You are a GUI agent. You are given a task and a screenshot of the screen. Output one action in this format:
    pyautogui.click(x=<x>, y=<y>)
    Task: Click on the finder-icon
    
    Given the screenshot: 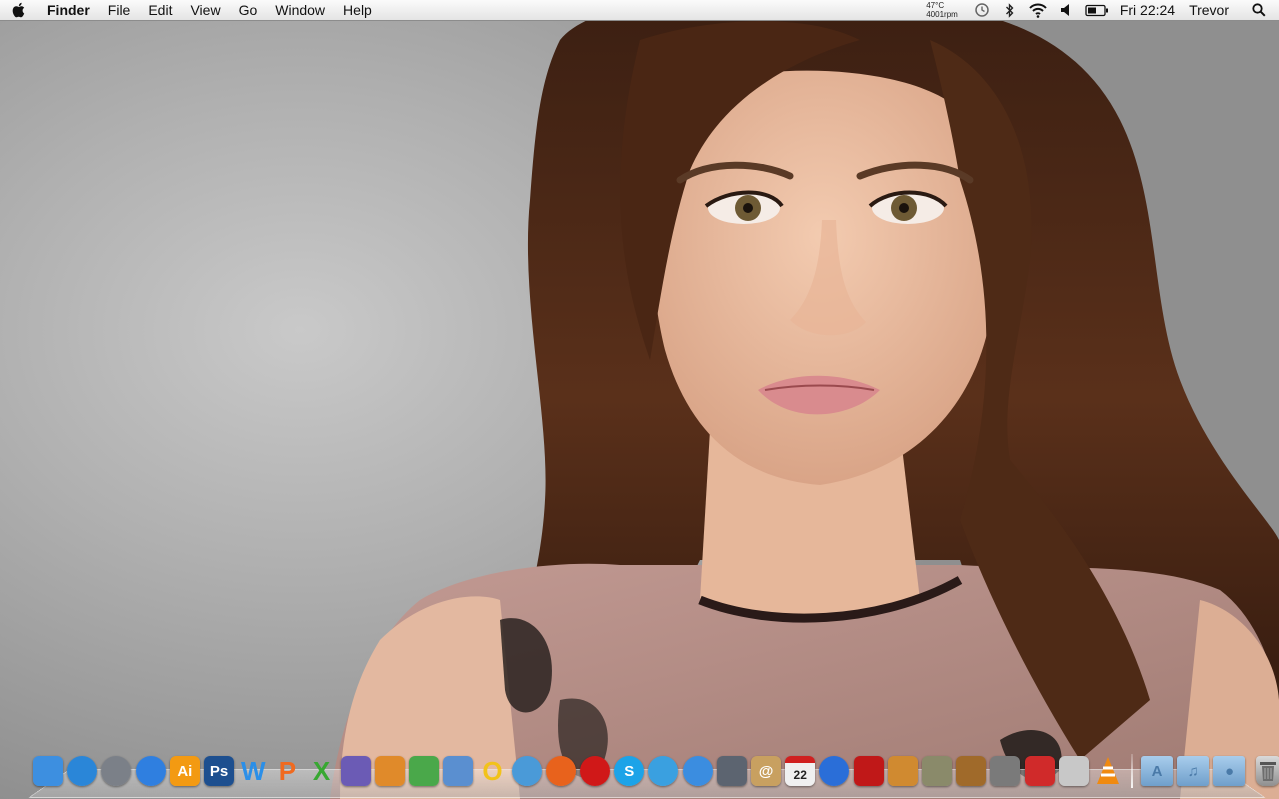 What is the action you would take?
    pyautogui.click(x=48, y=771)
    